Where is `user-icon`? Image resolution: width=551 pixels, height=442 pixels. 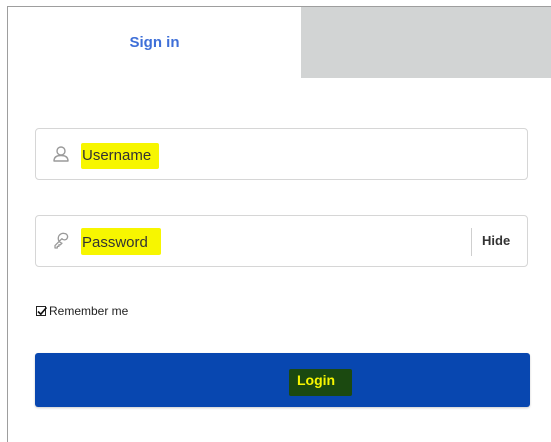 user-icon is located at coordinates (61, 154).